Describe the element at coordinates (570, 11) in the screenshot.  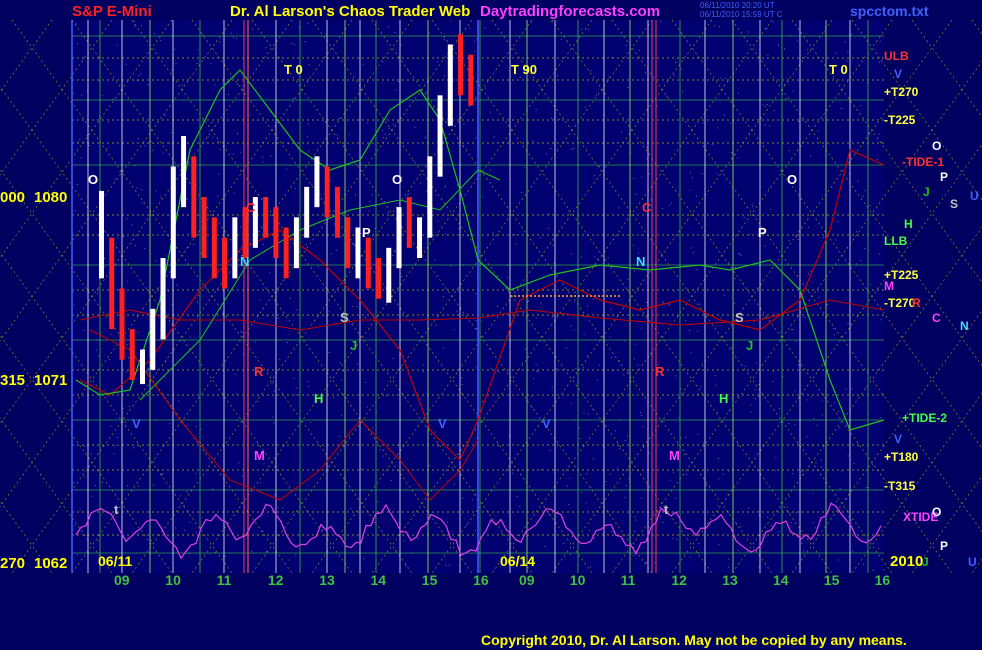
I see `website-link: Daytradingforecasts.com` at that location.